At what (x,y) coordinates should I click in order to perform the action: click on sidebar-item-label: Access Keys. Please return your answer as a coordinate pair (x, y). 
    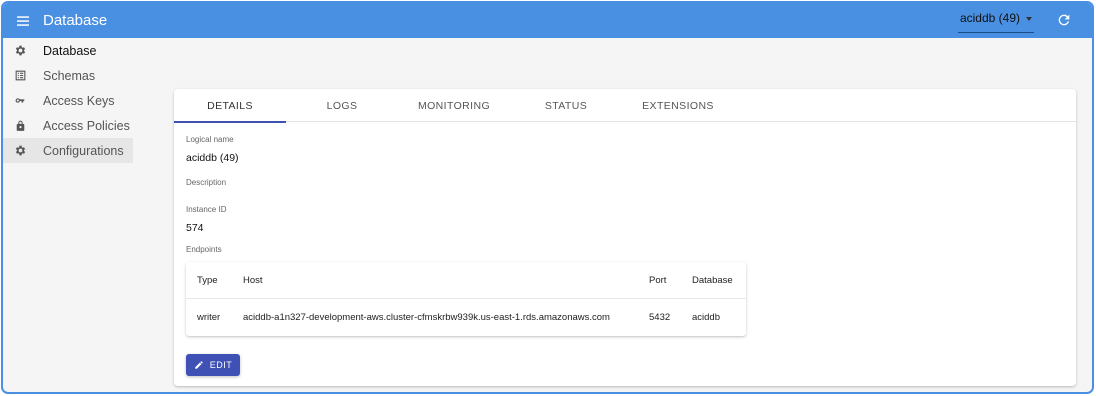
    Looking at the image, I should click on (79, 100).